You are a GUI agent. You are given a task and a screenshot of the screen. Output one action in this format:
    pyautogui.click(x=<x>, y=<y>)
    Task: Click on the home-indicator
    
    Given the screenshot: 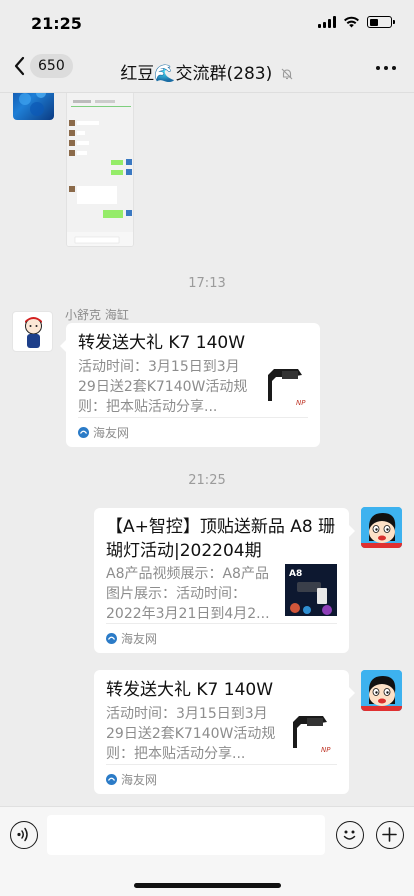 What is the action you would take?
    pyautogui.click(x=207, y=885)
    